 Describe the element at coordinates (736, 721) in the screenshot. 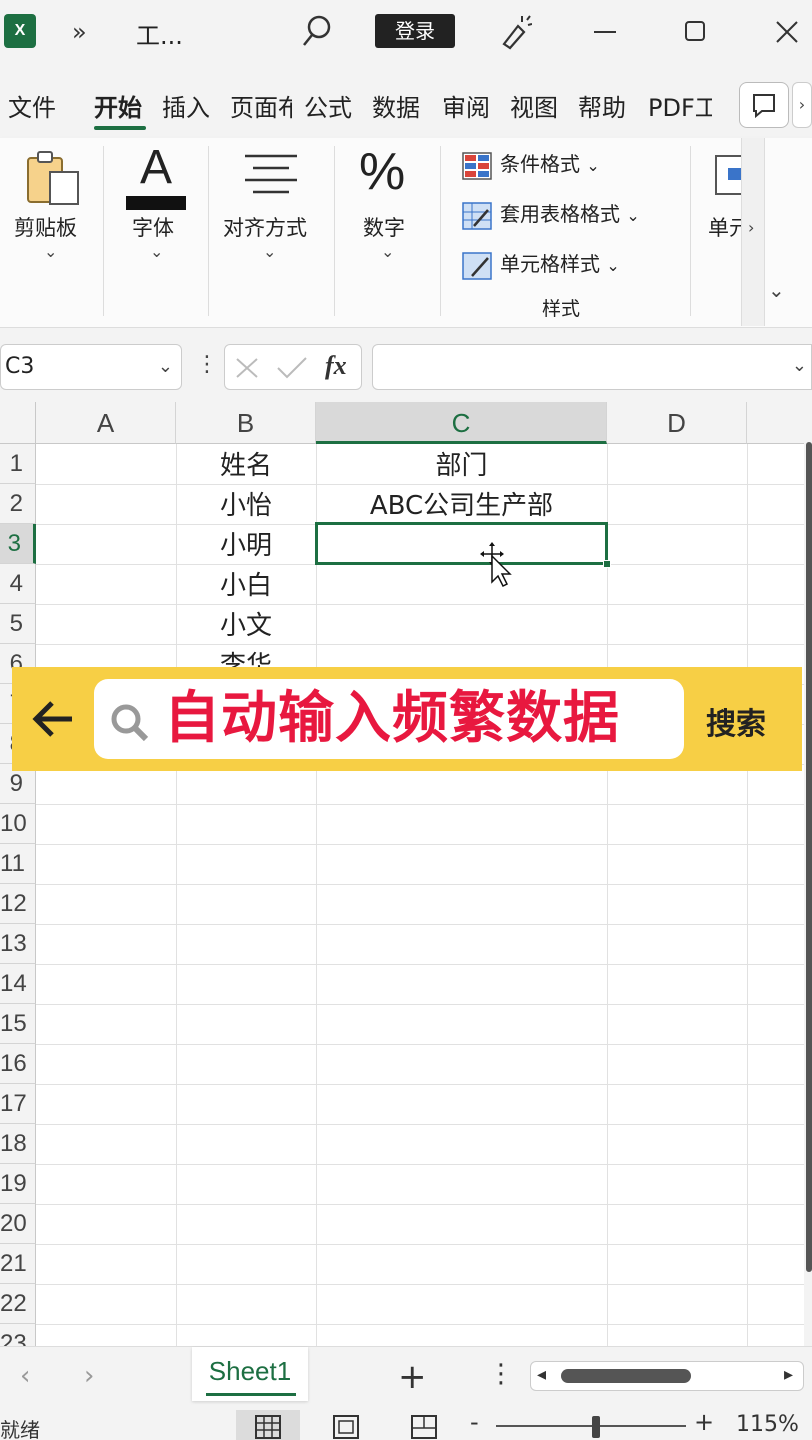

I see `search-button: 搜索` at that location.